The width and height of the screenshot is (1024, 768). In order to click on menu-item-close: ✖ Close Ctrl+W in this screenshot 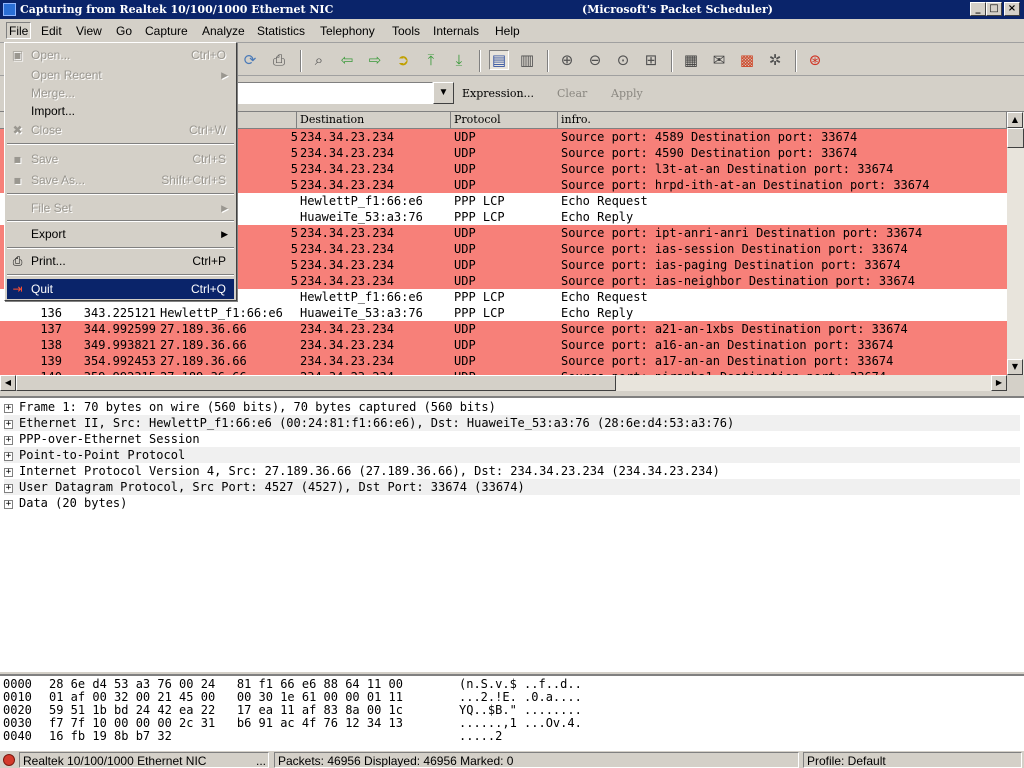, I will do `click(120, 130)`.